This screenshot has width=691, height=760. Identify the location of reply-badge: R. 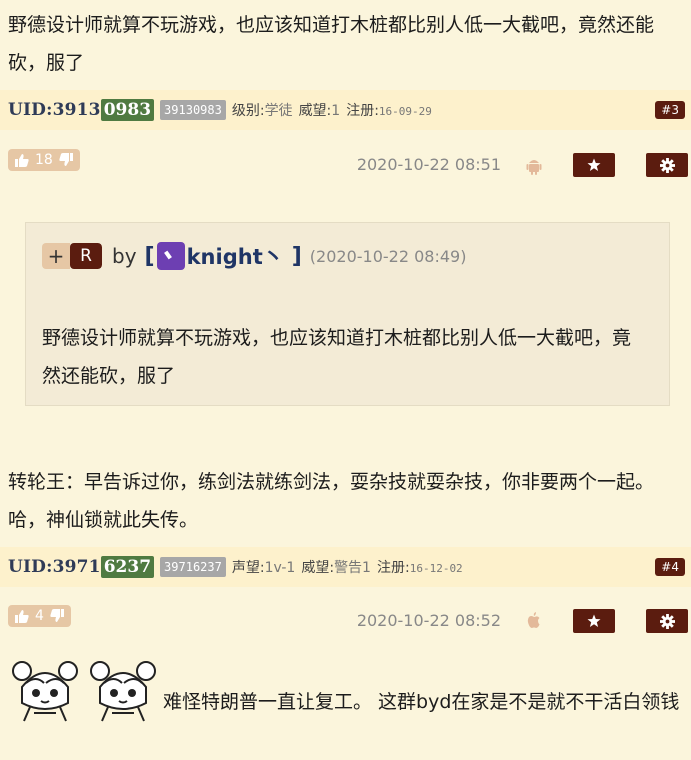
(86, 256).